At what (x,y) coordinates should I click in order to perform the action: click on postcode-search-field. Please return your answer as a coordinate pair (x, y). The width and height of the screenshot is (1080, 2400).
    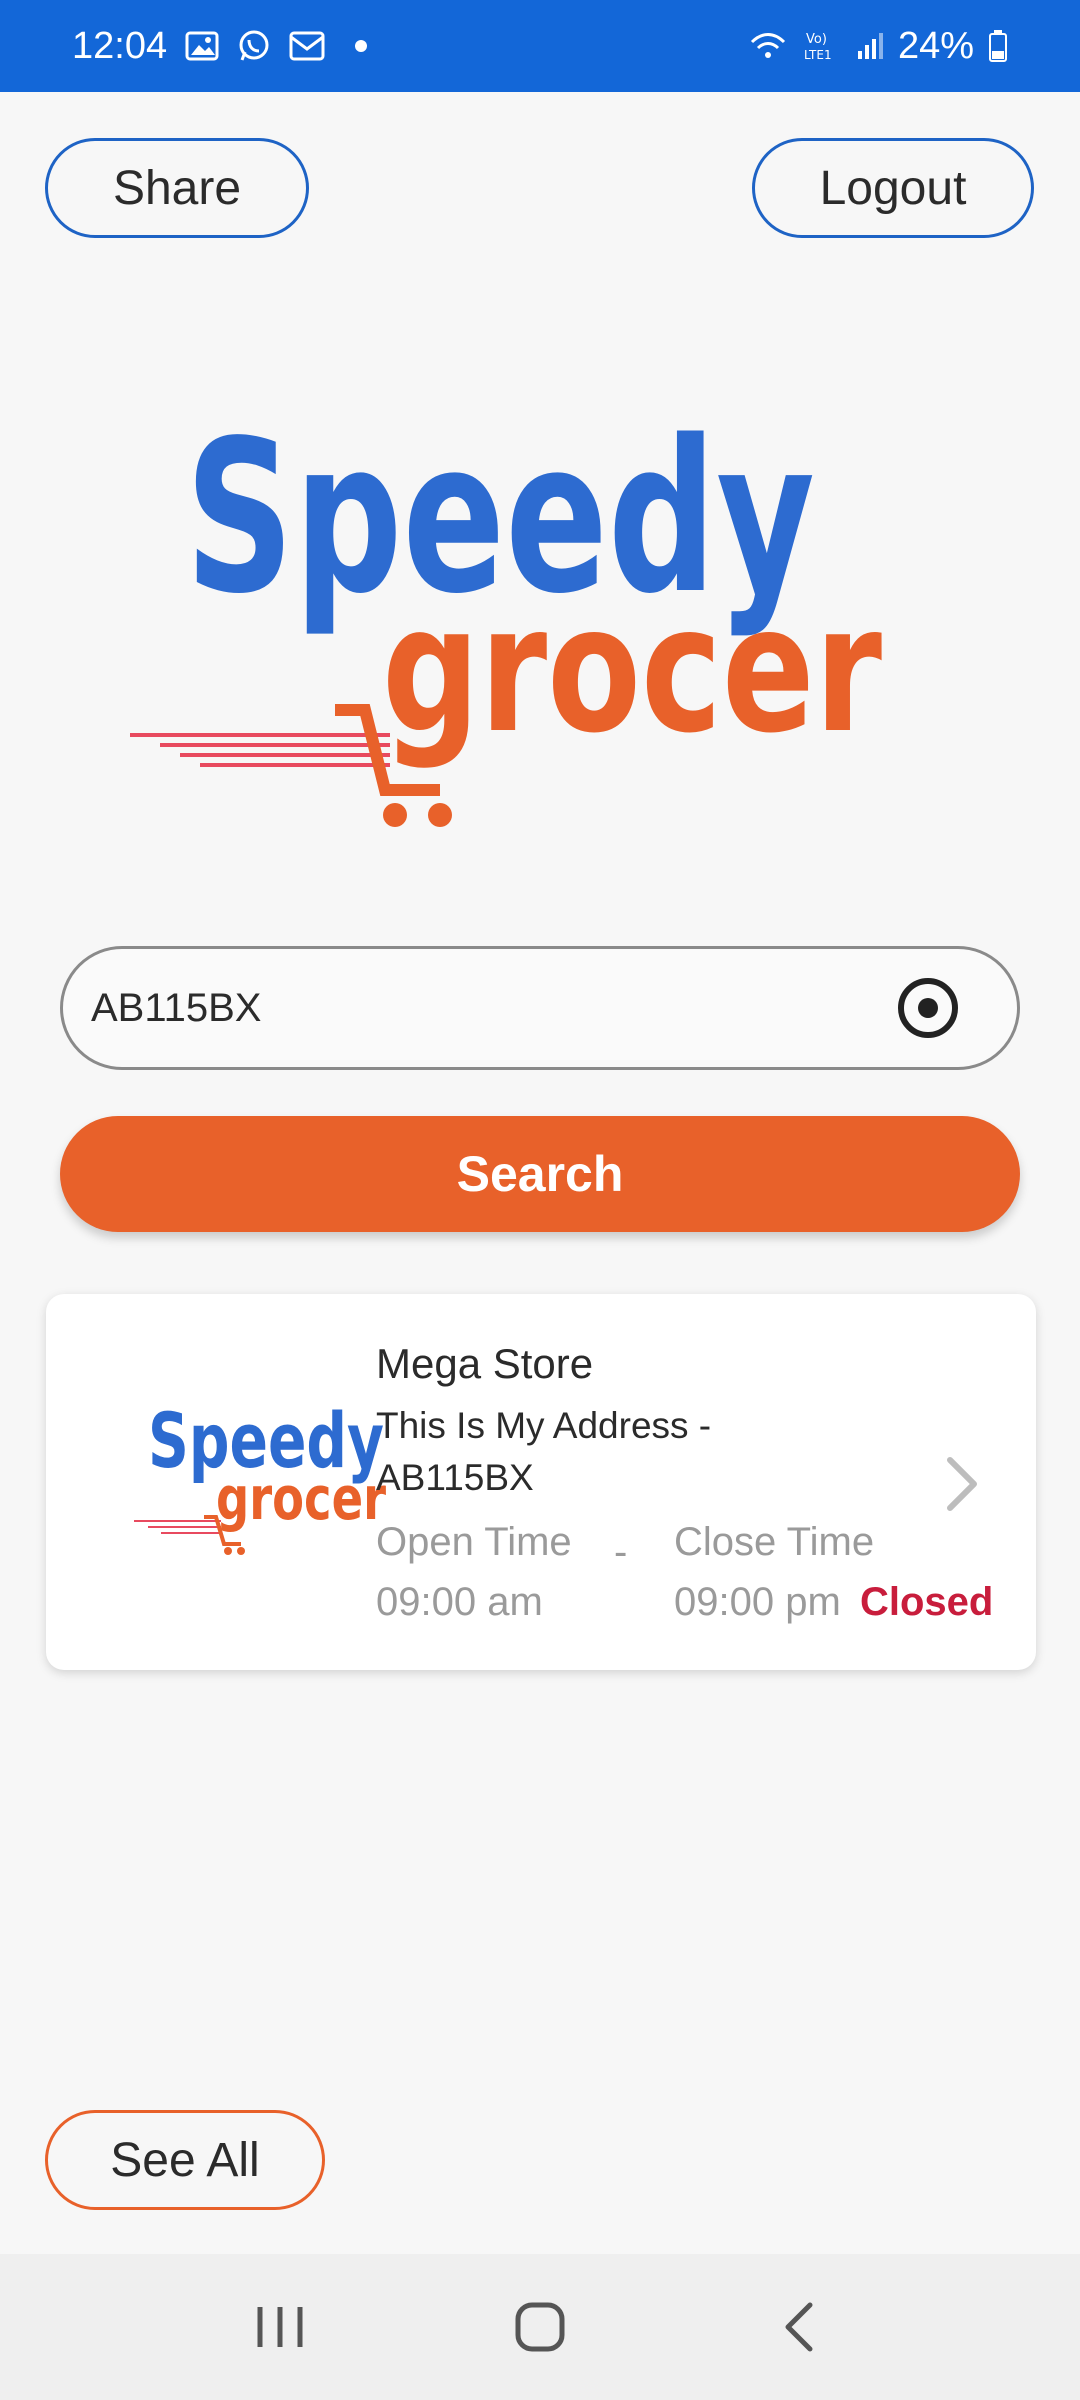
    Looking at the image, I should click on (540, 1008).